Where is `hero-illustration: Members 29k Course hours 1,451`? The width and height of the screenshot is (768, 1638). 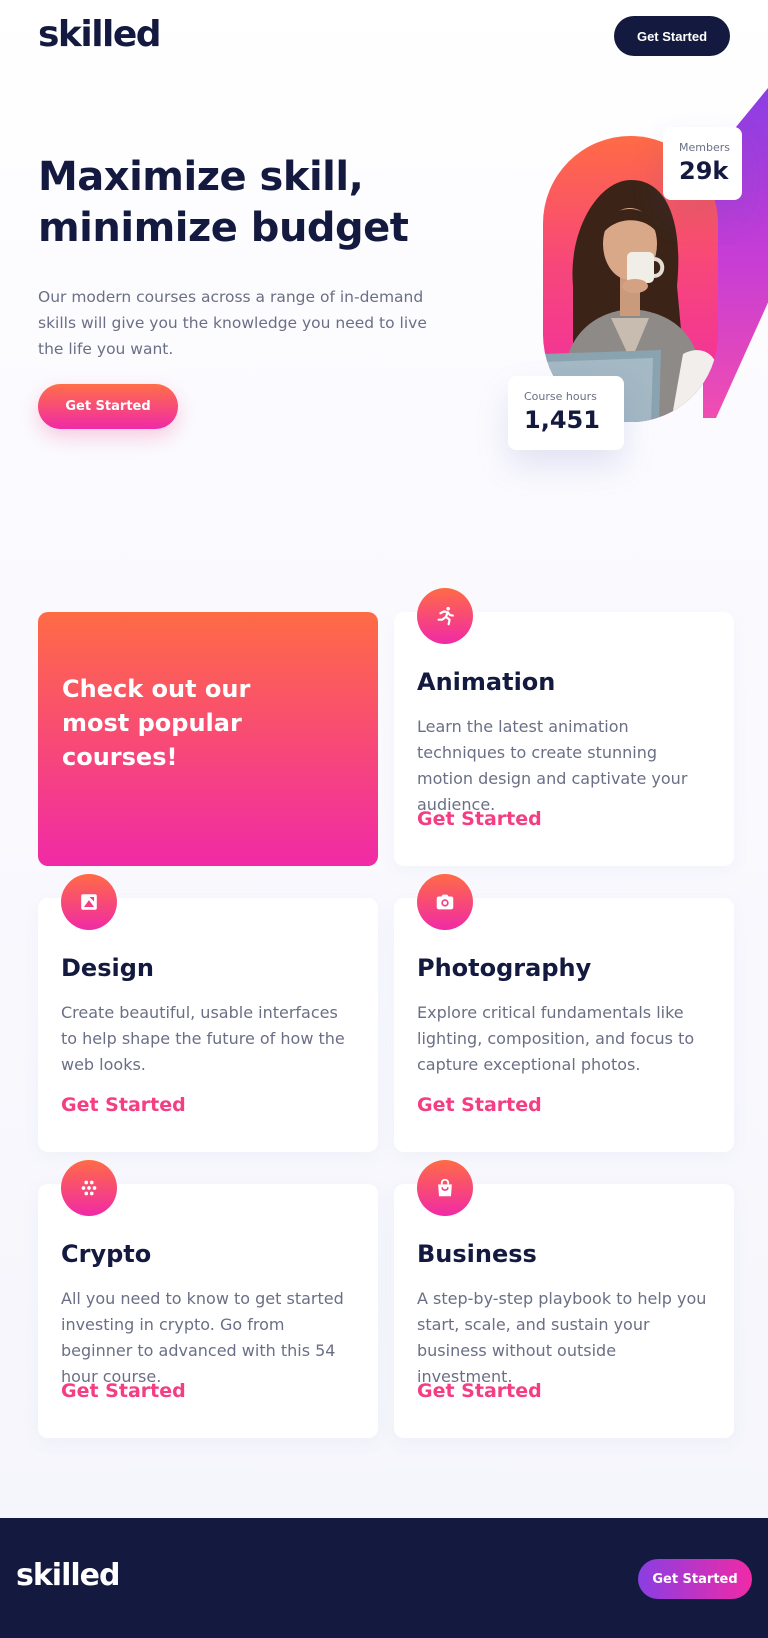 hero-illustration: Members 29k Course hours 1,451 is located at coordinates (634, 280).